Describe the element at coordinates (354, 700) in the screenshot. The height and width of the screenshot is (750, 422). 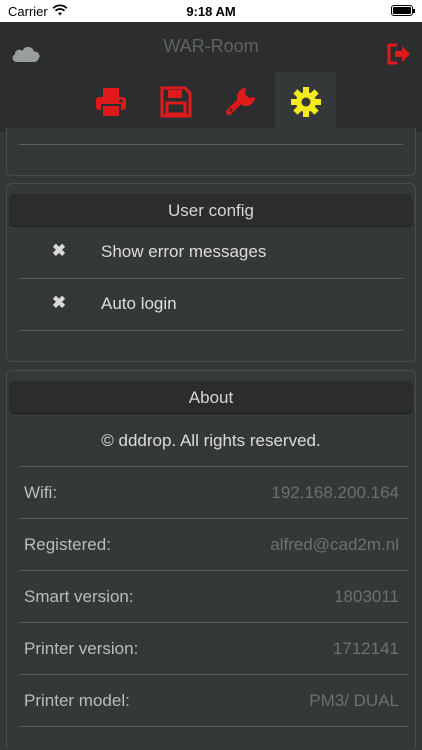
I see `info-value: PM3/ DUAL` at that location.